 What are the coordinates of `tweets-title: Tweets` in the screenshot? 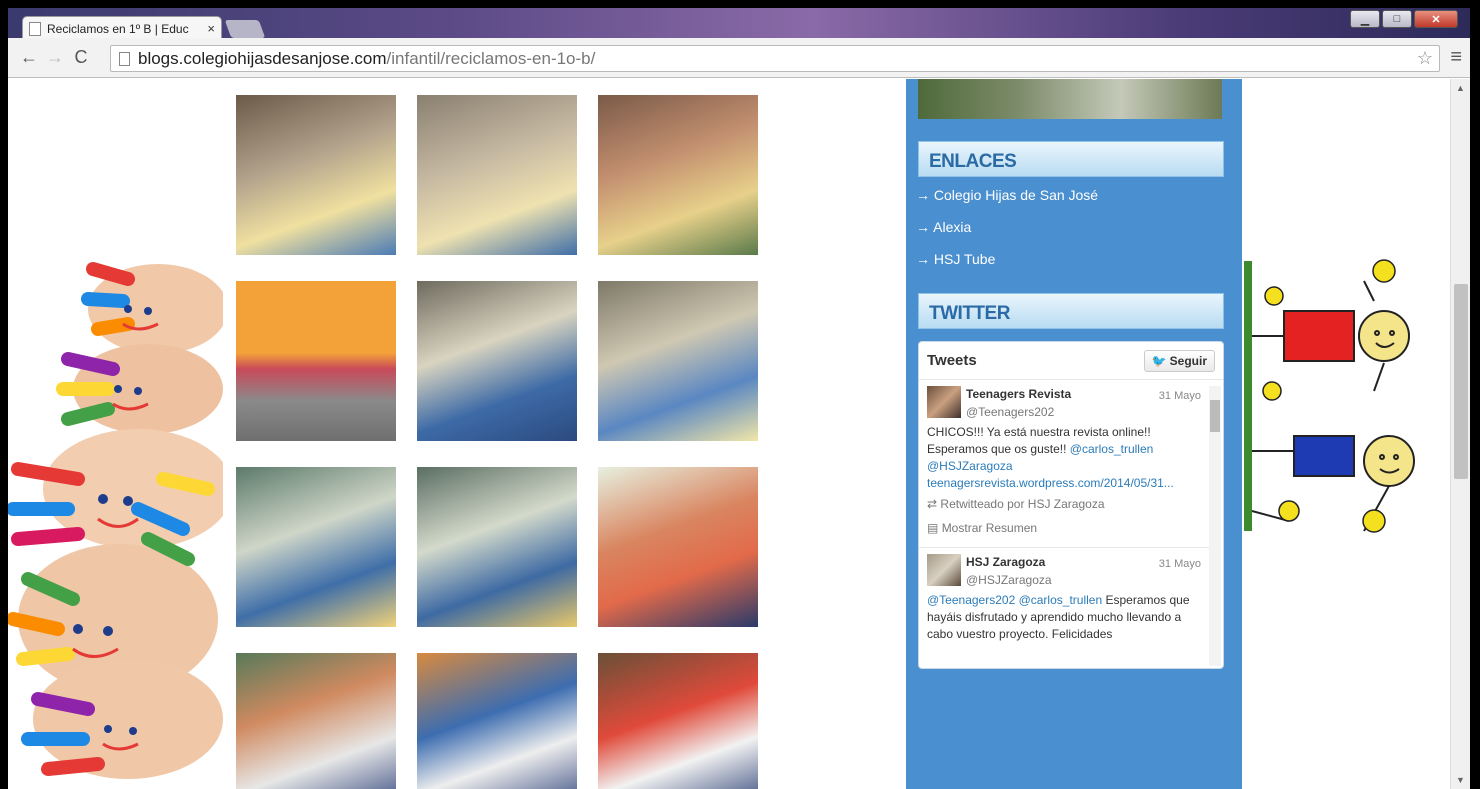 It's located at (952, 360).